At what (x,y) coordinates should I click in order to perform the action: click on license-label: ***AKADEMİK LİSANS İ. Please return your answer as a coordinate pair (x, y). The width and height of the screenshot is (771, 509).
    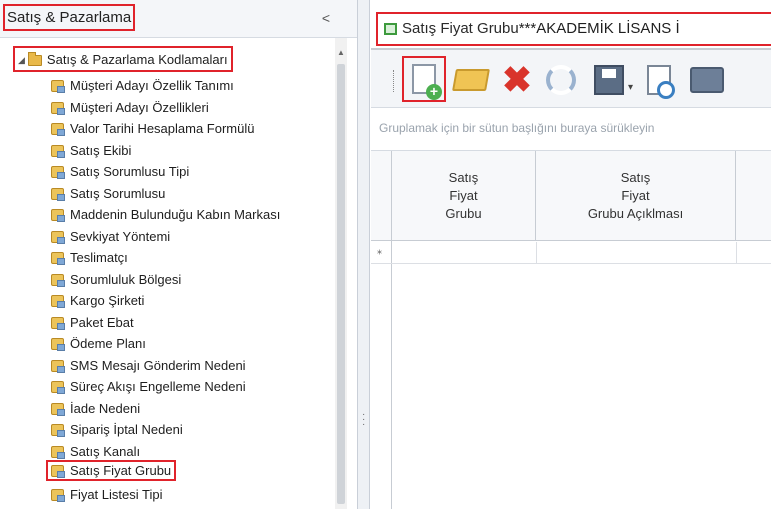
    Looking at the image, I should click on (599, 28).